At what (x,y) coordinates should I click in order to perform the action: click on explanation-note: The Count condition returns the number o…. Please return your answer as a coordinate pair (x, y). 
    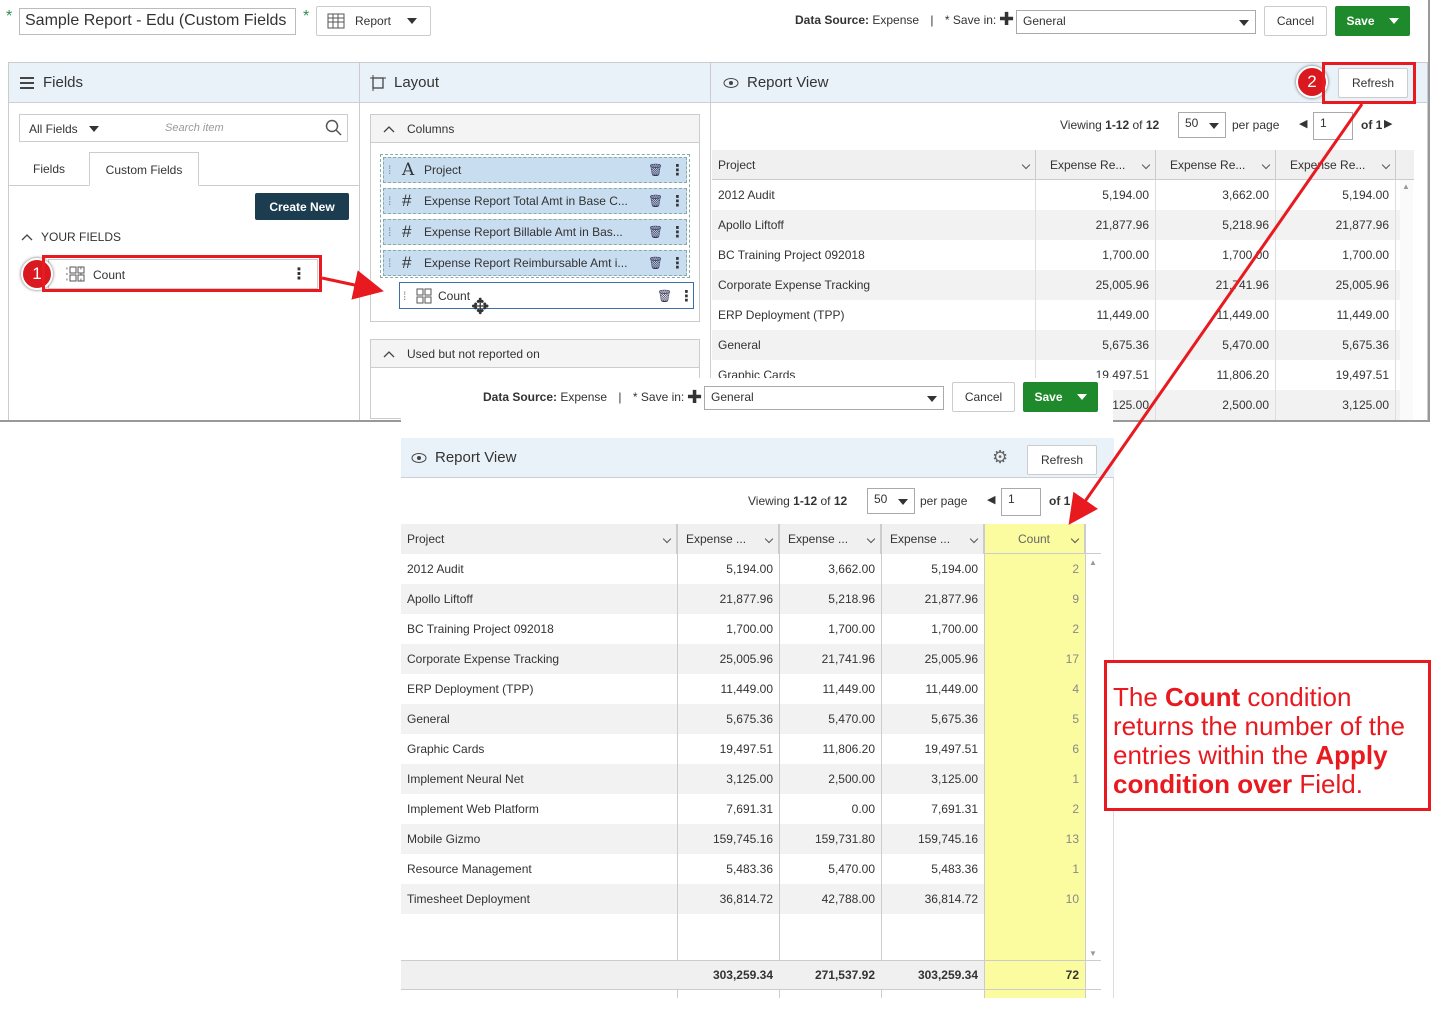
    Looking at the image, I should click on (1267, 735).